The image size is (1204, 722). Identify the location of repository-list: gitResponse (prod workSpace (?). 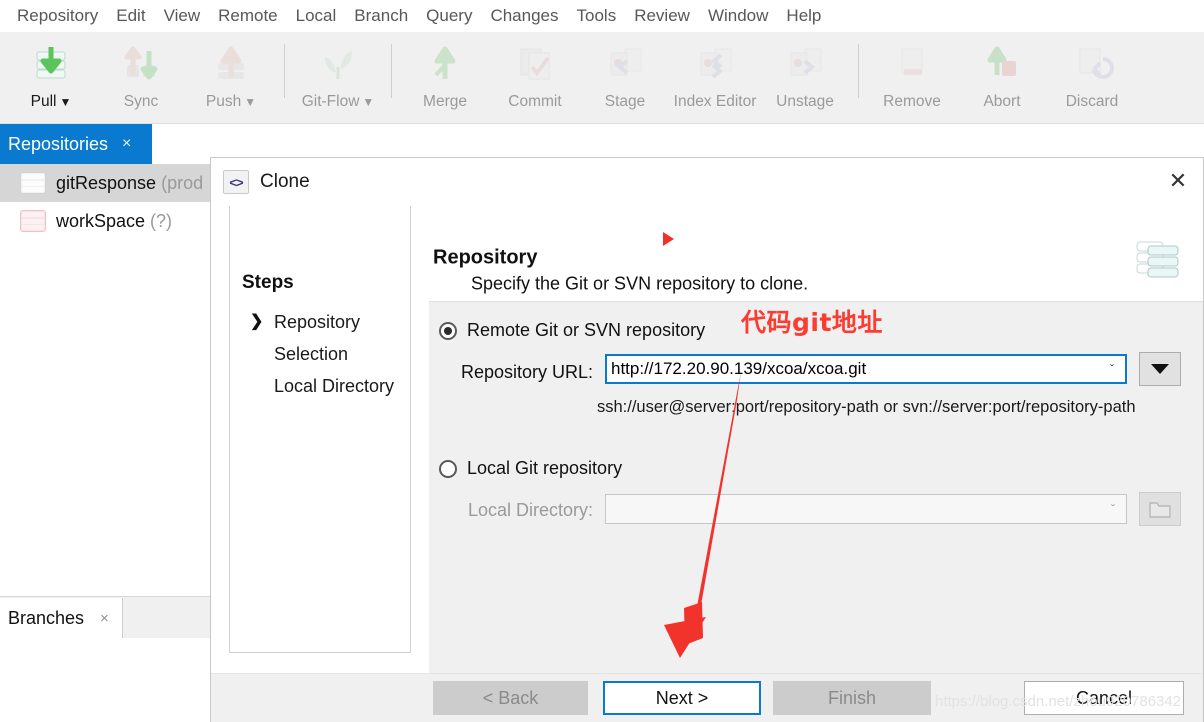
(106, 202).